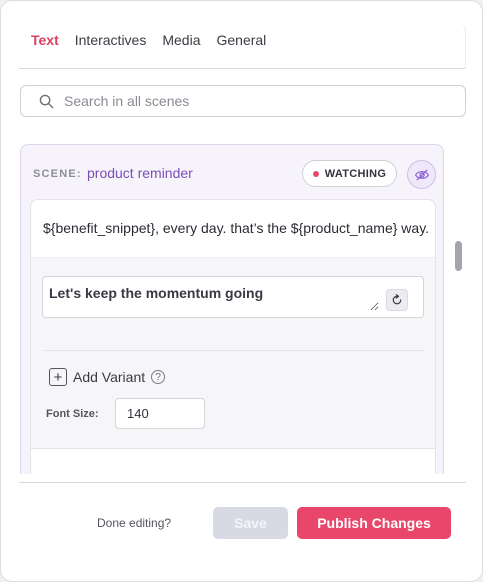  I want to click on font-size-label: Font Size:, so click(72, 414).